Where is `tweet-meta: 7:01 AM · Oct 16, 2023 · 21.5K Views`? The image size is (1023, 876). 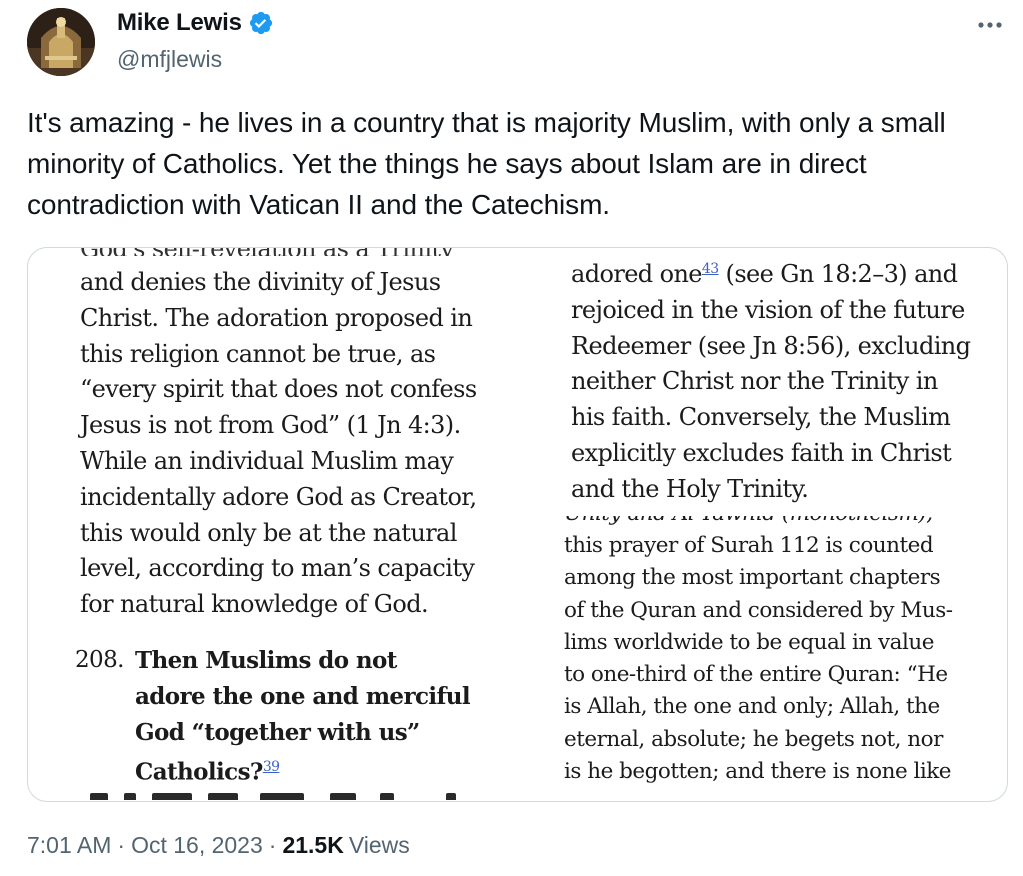
tweet-meta: 7:01 AM · Oct 16, 2023 · 21.5K Views is located at coordinates (218, 845).